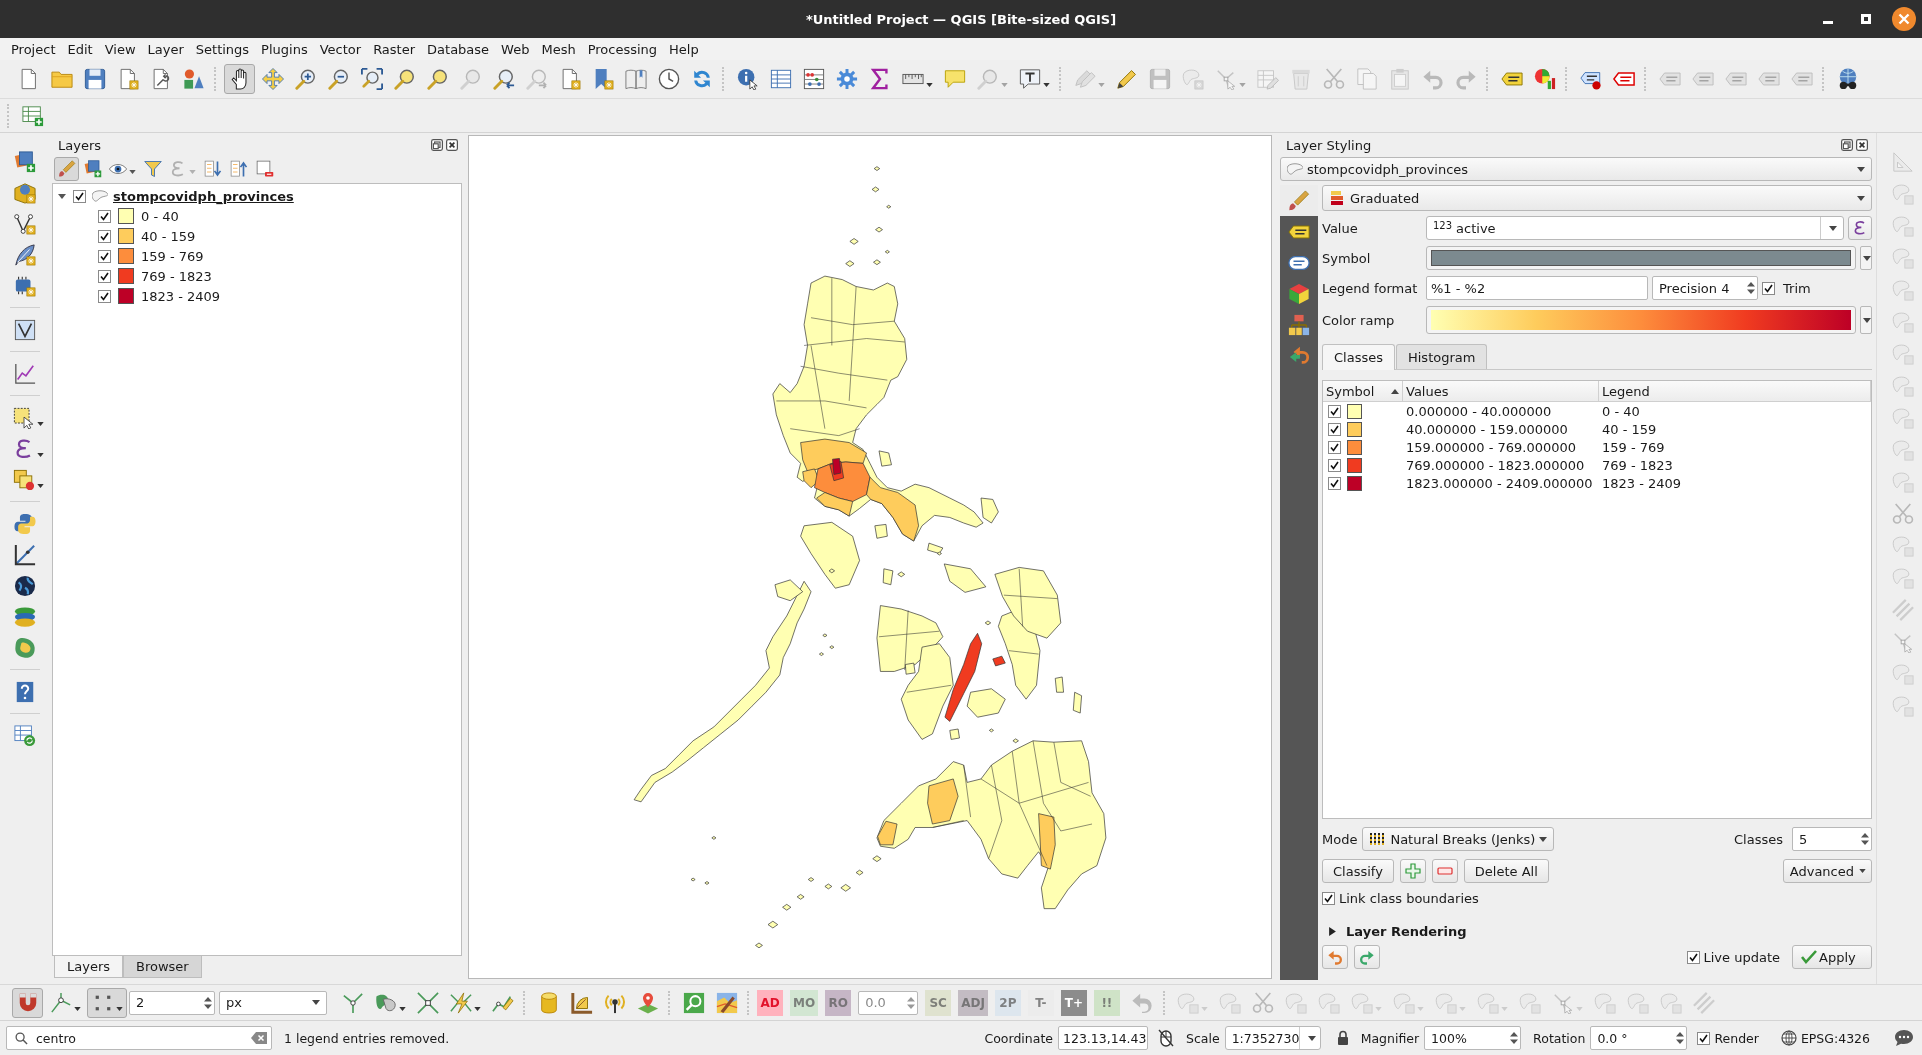 This screenshot has height=1055, width=1922. Describe the element at coordinates (1501, 391) in the screenshot. I see `column-header: Values` at that location.